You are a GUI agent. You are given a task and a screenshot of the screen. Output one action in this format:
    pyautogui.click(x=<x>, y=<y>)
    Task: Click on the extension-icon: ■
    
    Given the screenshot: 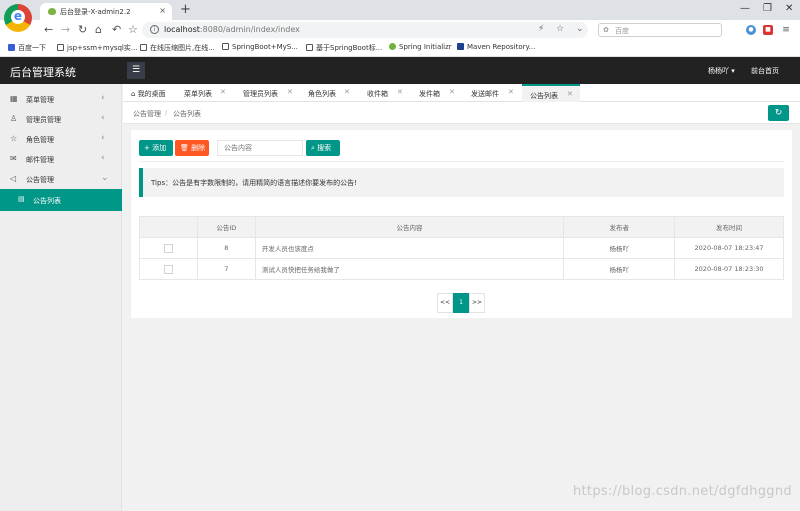 What is the action you would take?
    pyautogui.click(x=768, y=30)
    